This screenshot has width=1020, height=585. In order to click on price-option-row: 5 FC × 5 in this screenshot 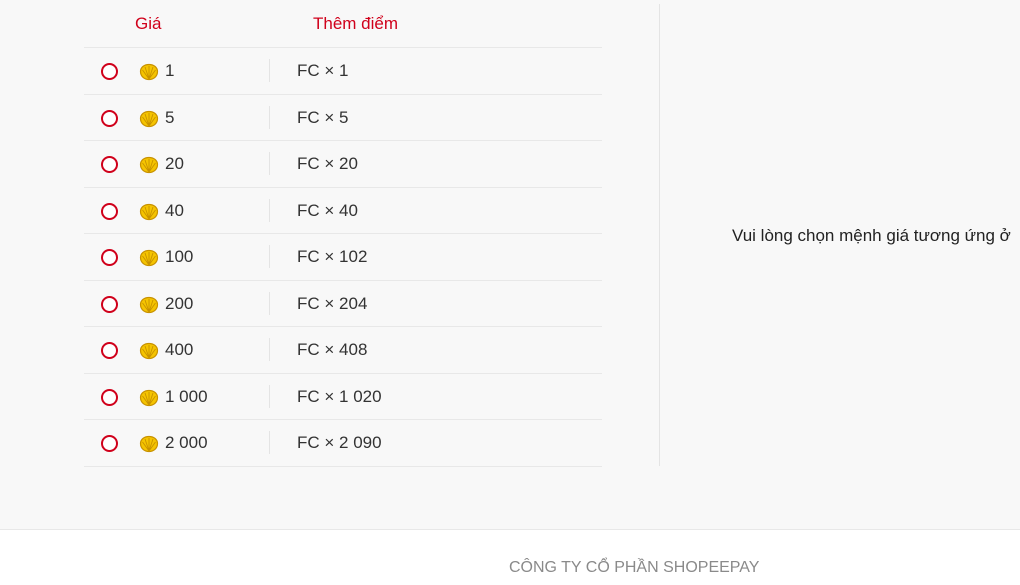, I will do `click(343, 118)`.